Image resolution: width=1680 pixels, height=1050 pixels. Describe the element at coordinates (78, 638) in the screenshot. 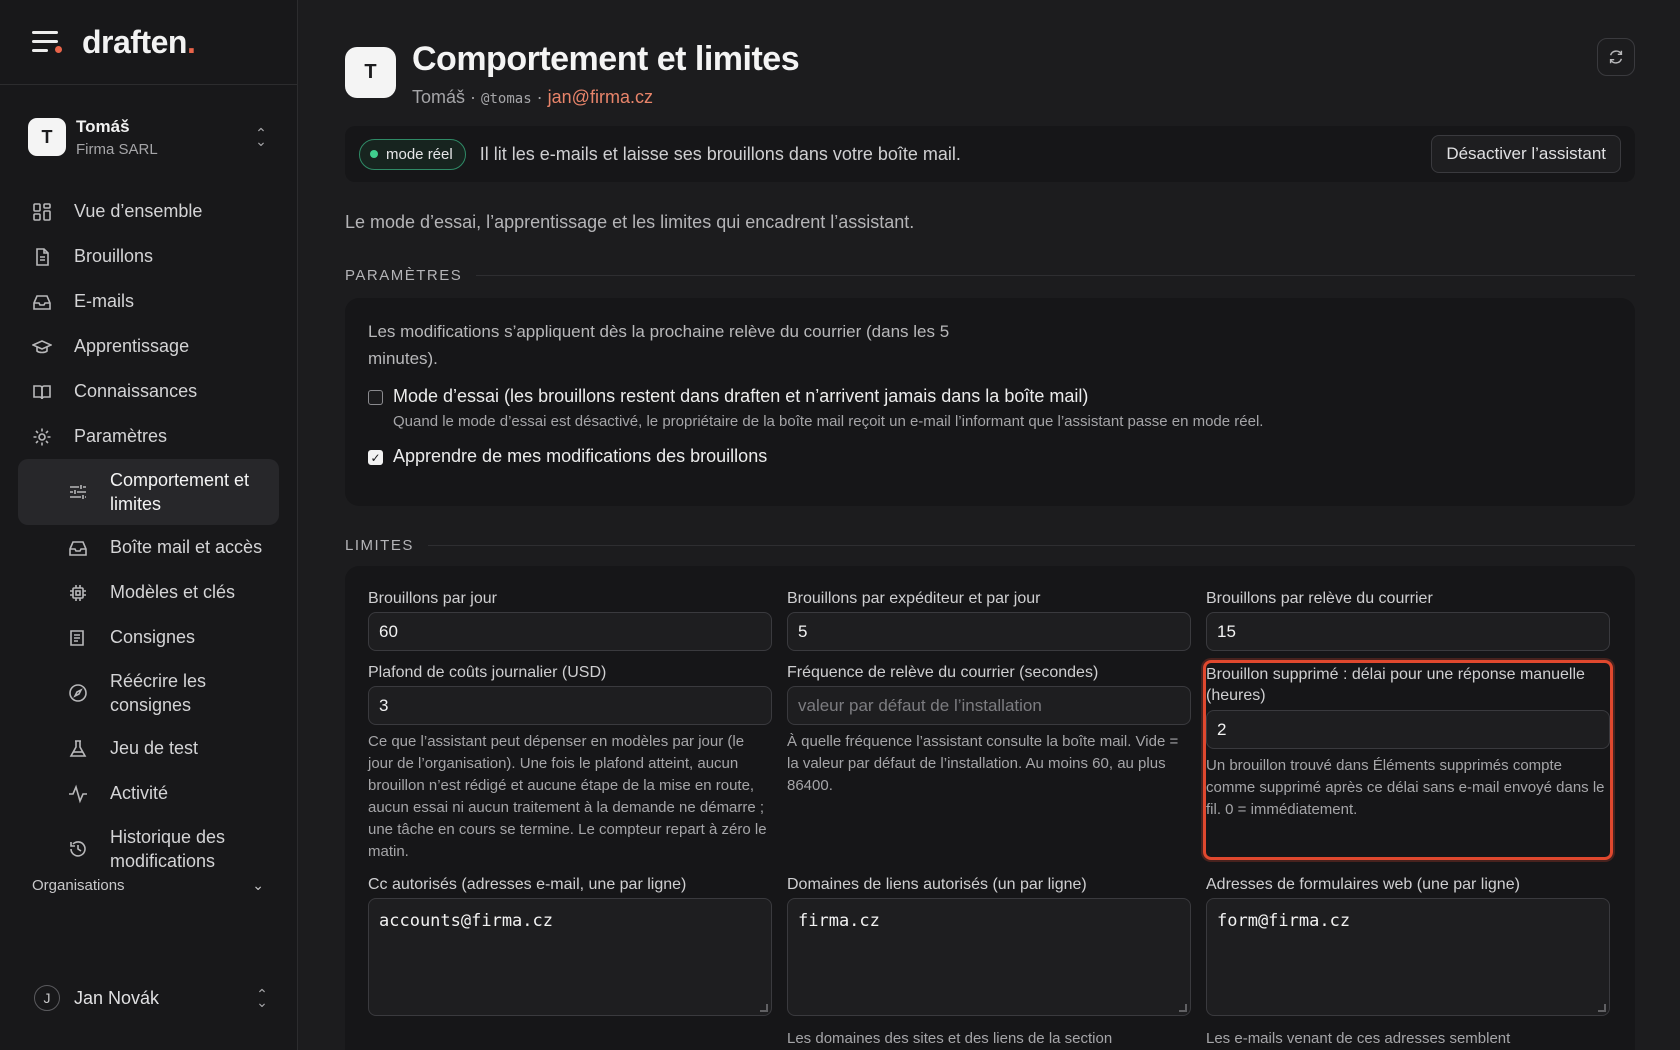

I see `list-icon` at that location.